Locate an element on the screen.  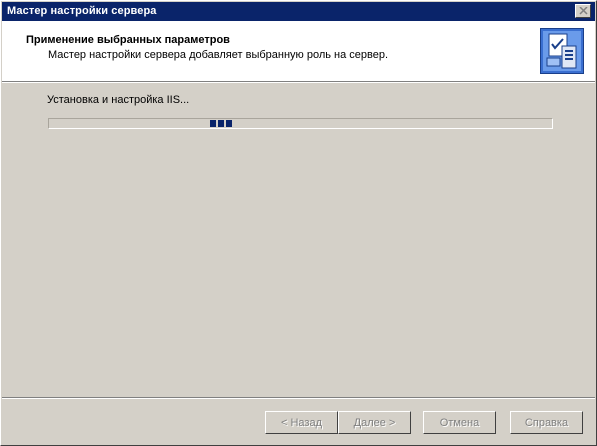
window-title: Мастер настройки сервера is located at coordinates (82, 11).